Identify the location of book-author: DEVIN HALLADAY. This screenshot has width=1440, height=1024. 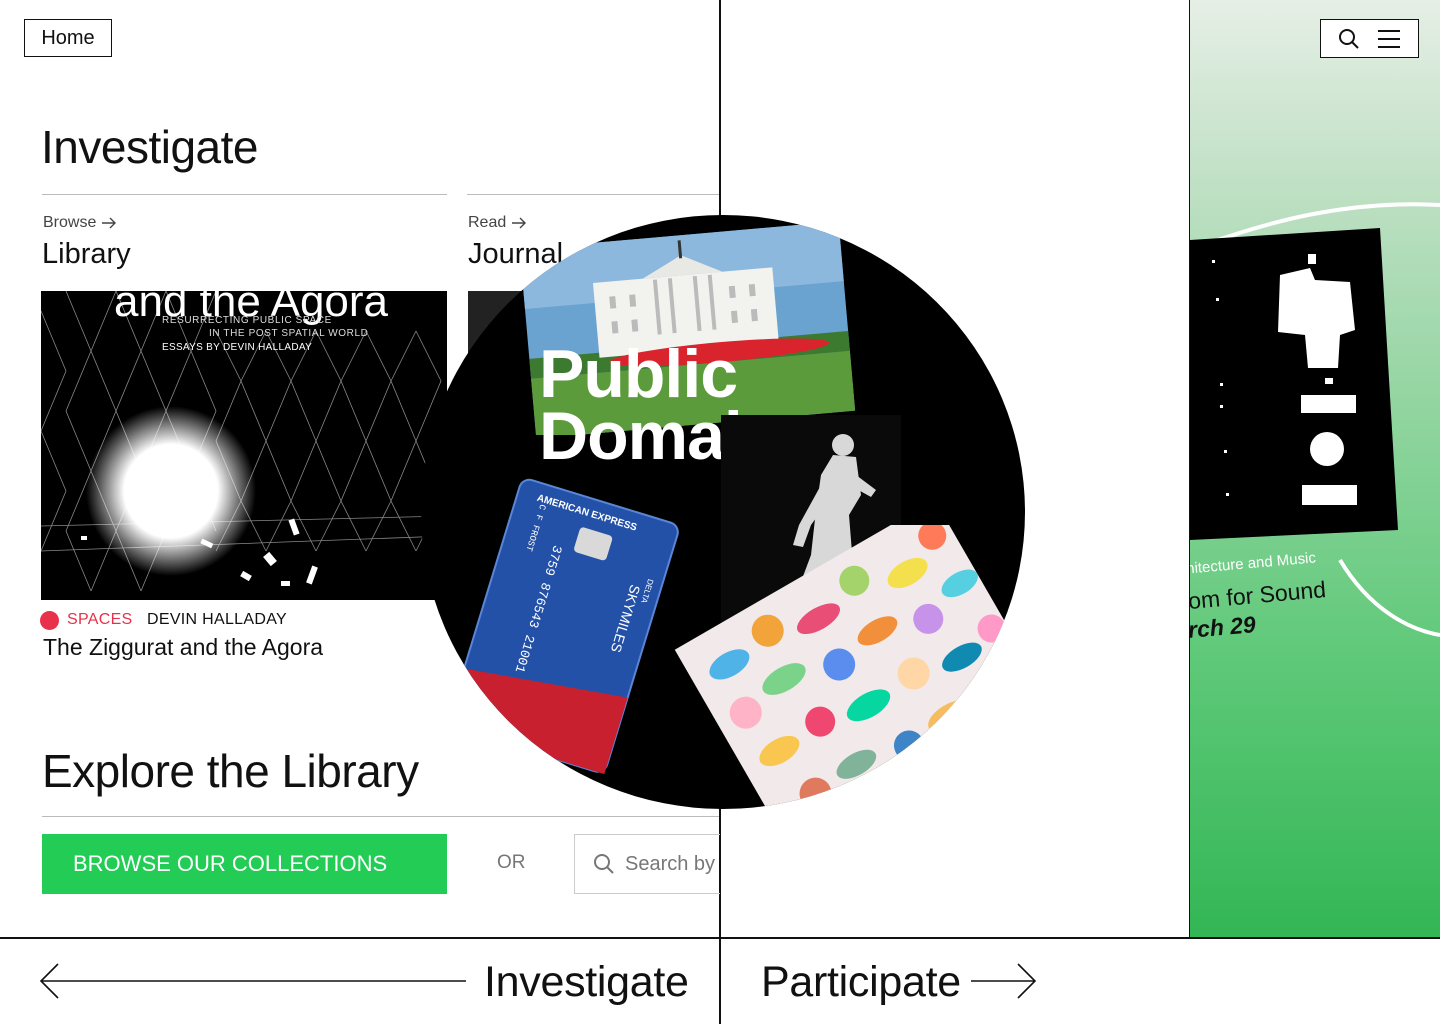
(217, 620).